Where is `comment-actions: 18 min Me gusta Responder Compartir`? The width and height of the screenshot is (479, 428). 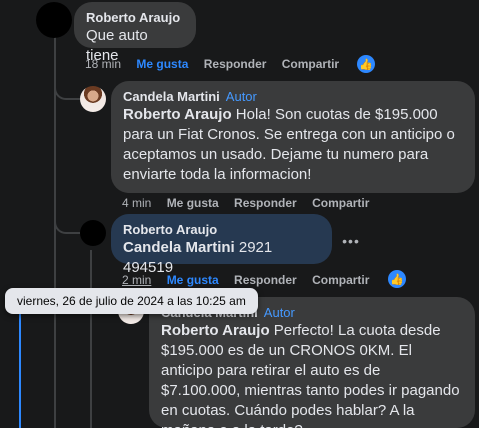 comment-actions: 18 min Me gusta Responder Compartir is located at coordinates (218, 64).